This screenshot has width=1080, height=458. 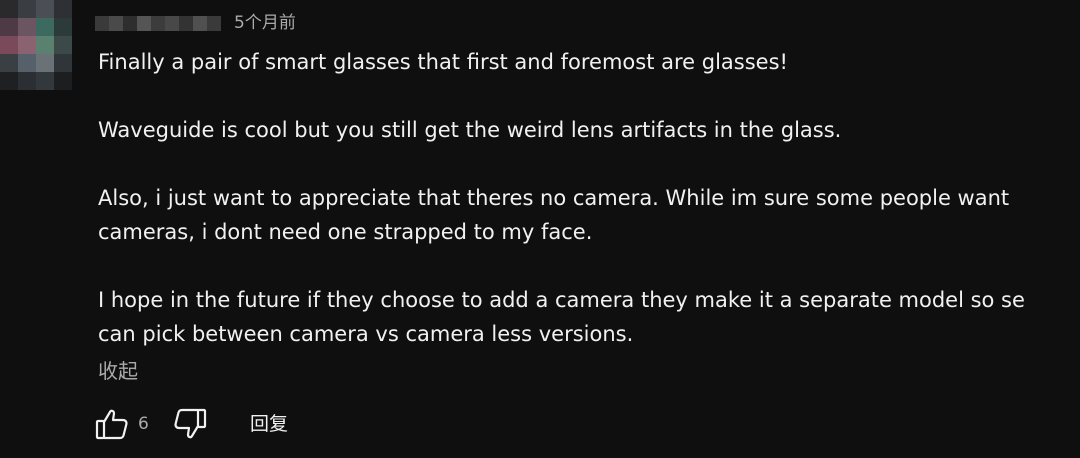 I want to click on like-button, so click(x=112, y=424).